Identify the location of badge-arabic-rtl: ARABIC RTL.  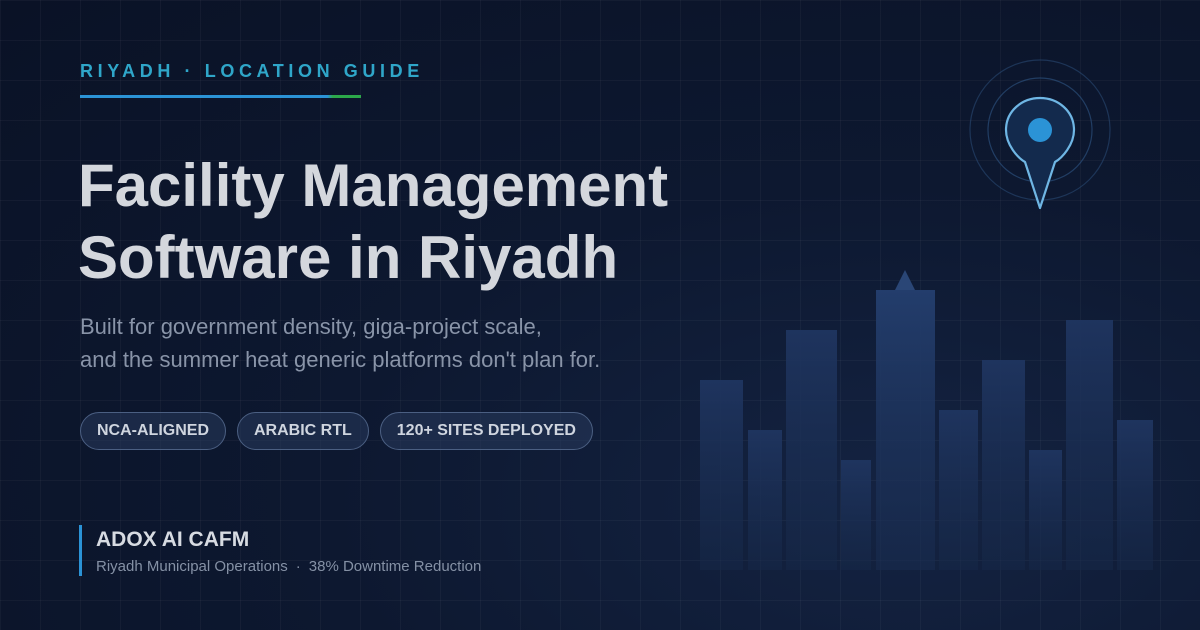
(303, 431).